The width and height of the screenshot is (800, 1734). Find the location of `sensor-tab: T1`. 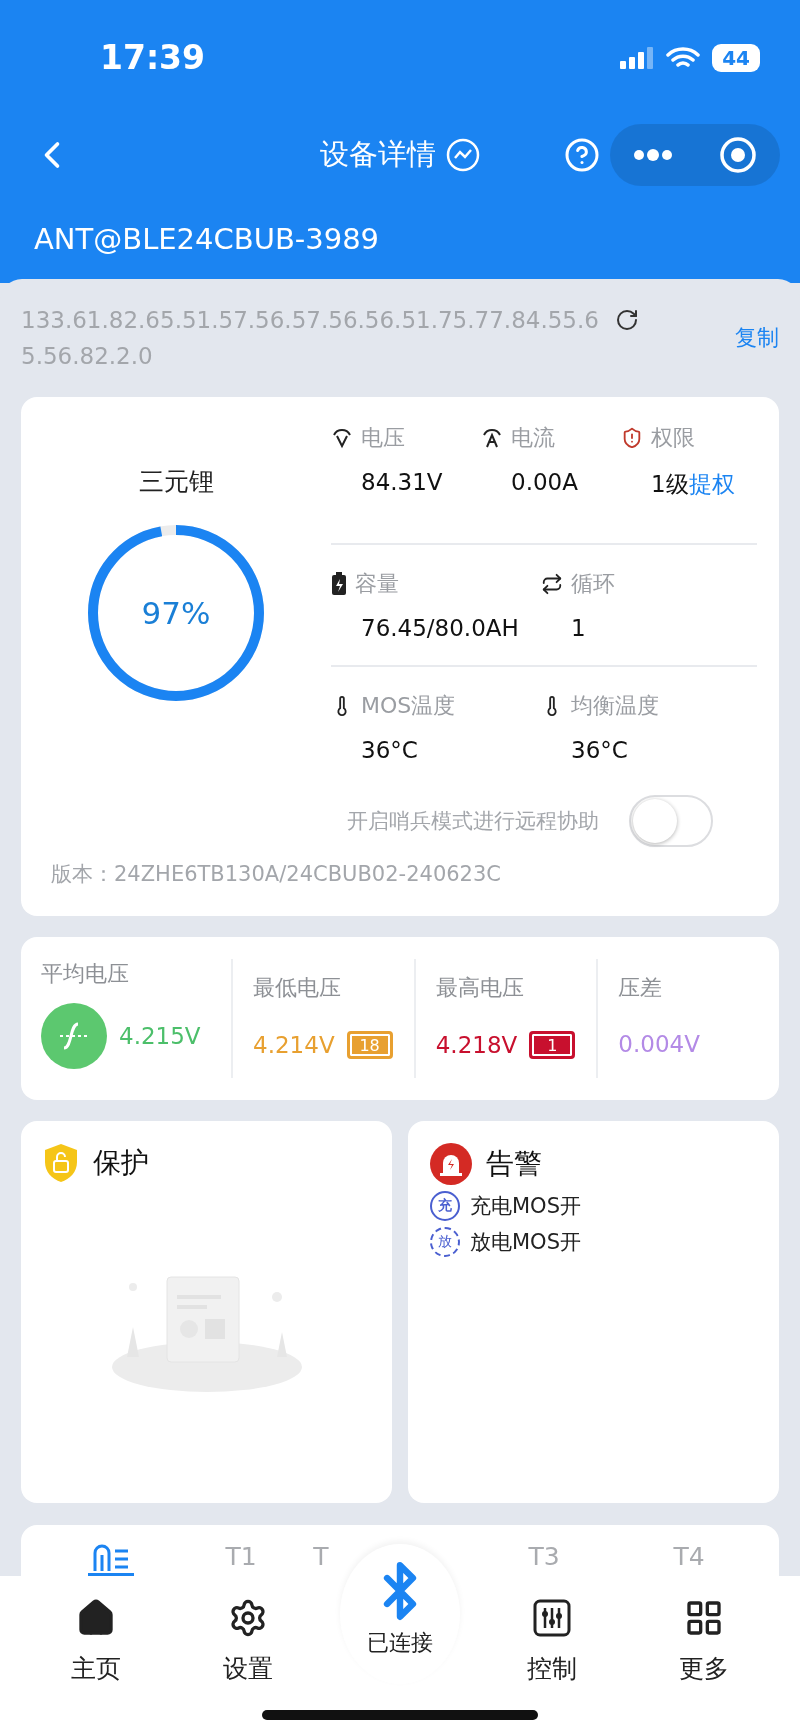

sensor-tab: T1 is located at coordinates (241, 1558).